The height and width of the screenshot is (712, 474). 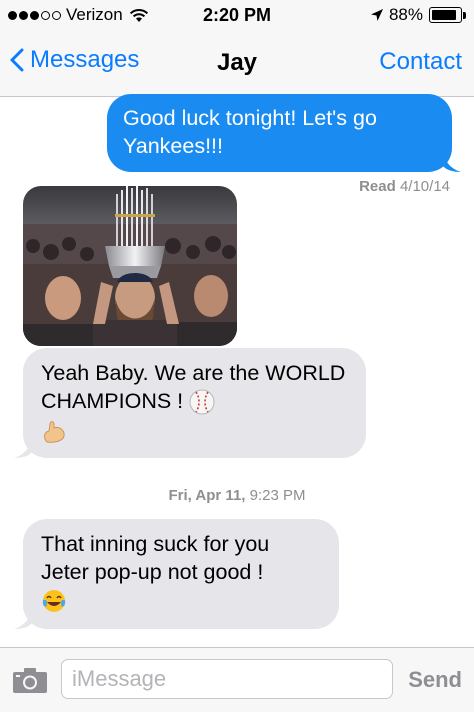 I want to click on sent-message-bubble: Good luck tonight! Let's go Yankees!!!, so click(x=284, y=133).